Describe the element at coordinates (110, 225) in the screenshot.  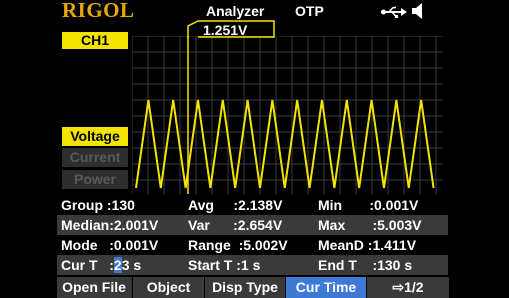
I see `median-value: Median:2.001V` at that location.